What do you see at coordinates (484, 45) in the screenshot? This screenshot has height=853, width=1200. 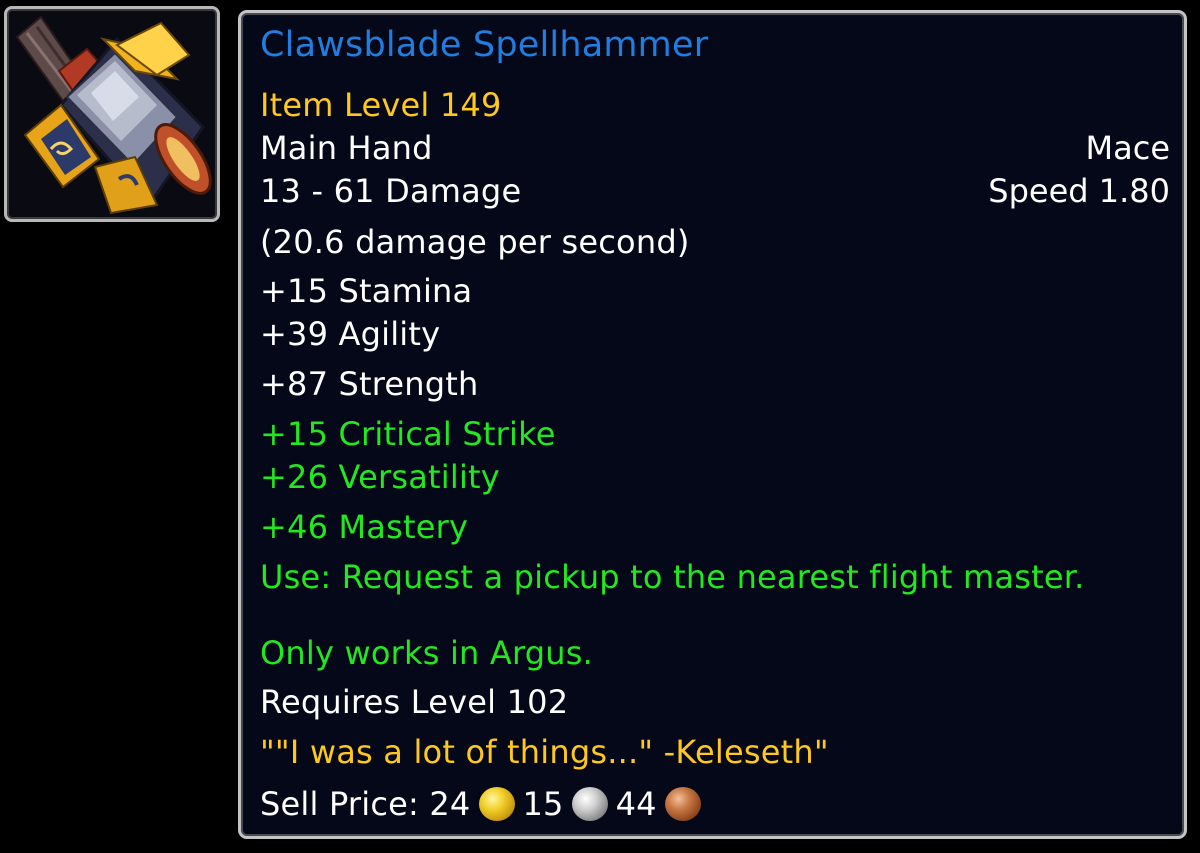 I see `item-name: Clawsblade Spellhammer` at bounding box center [484, 45].